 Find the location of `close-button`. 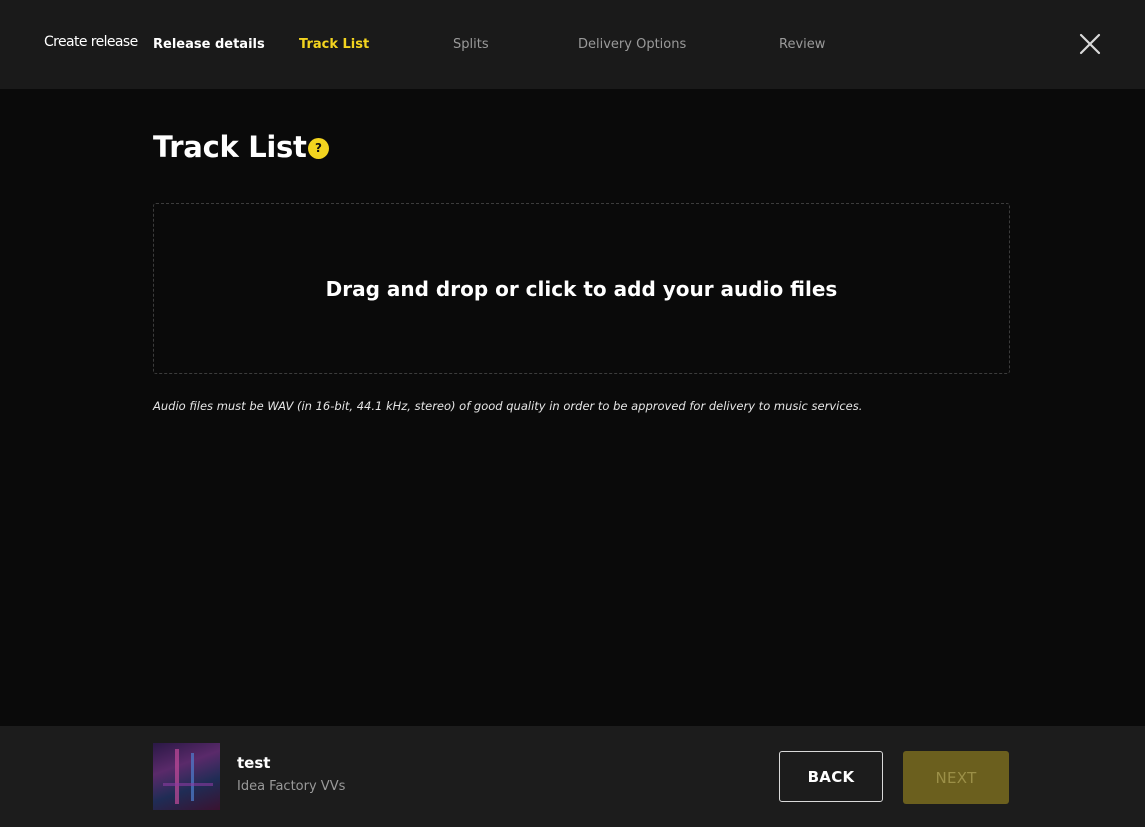

close-button is located at coordinates (1090, 44).